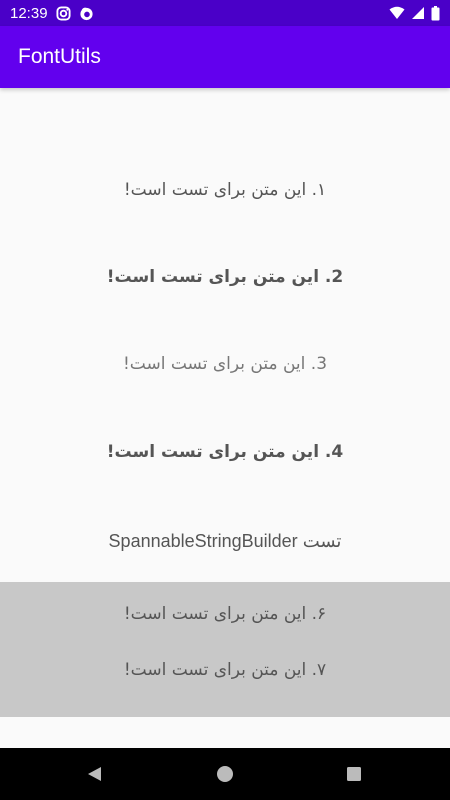  What do you see at coordinates (63, 13) in the screenshot?
I see `instagram-icon` at bounding box center [63, 13].